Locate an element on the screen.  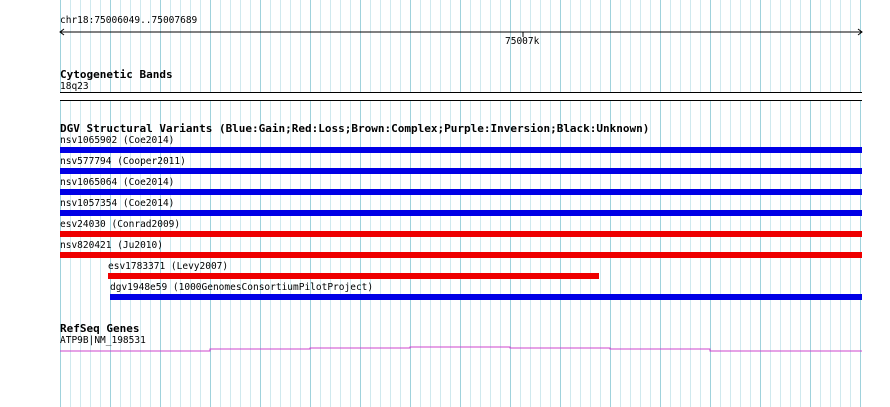
region-label: chr18:75006049..75007689 is located at coordinates (129, 20).